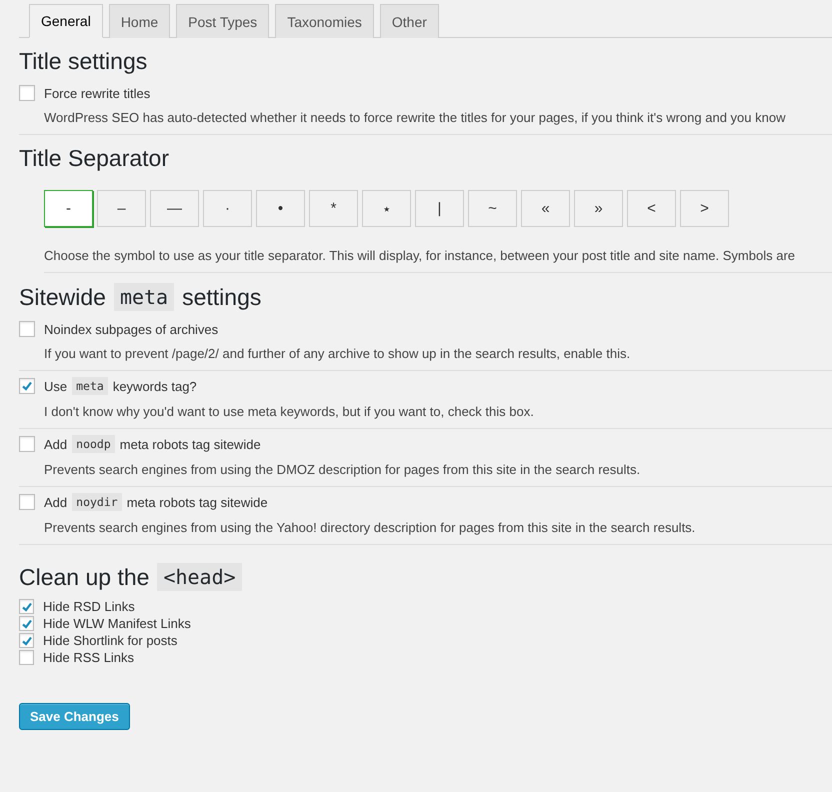  I want to click on option-description: Prevents search engines from using the DMOZ description for pages from this site in the search results., so click(343, 469).